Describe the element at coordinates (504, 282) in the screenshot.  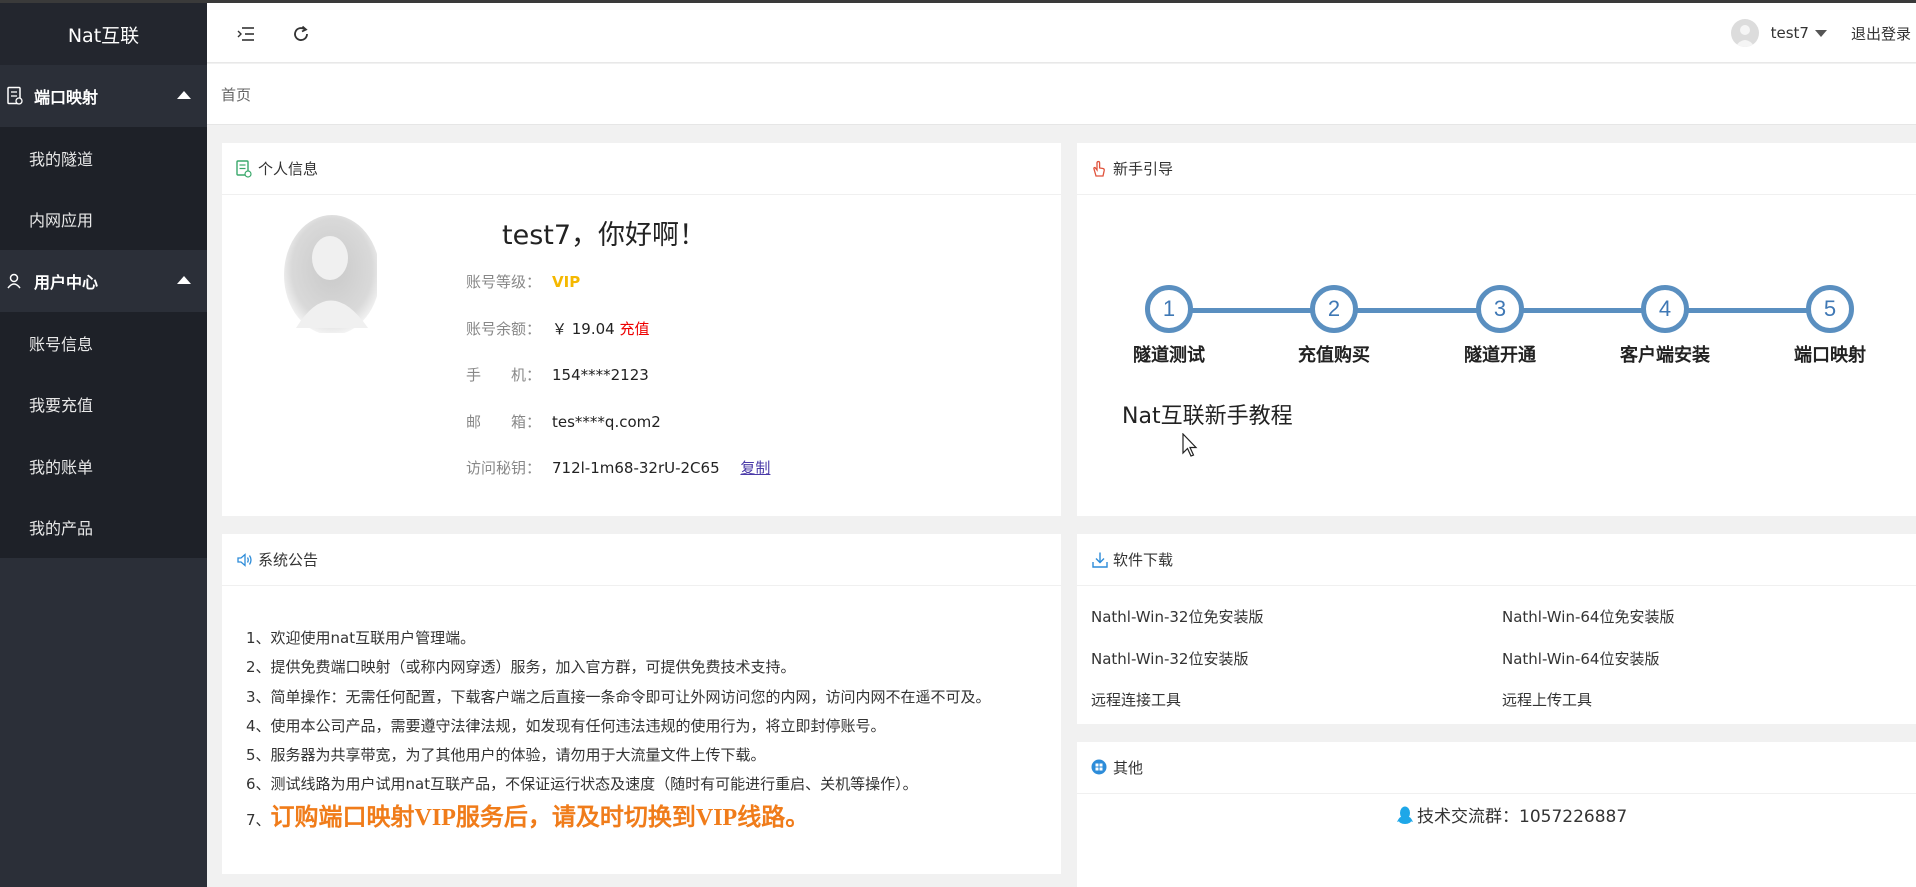
I see `level-label: 账号等级：` at that location.